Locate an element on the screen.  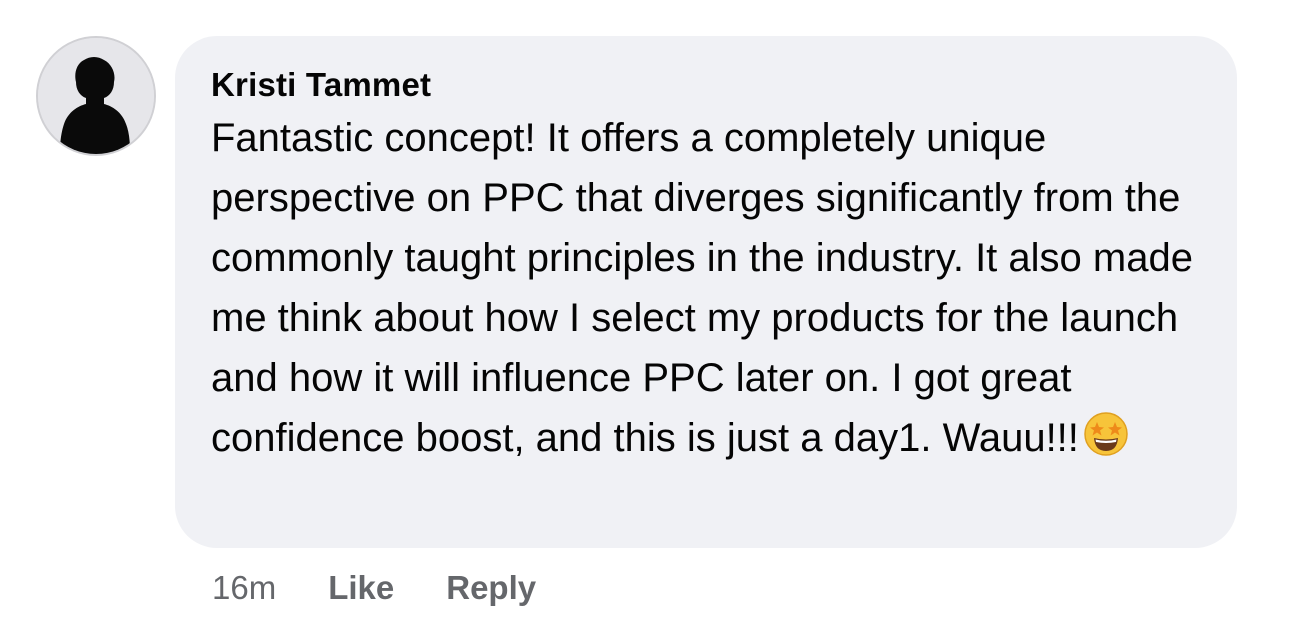
comment-actions: 16m Like Reply is located at coordinates (400, 588).